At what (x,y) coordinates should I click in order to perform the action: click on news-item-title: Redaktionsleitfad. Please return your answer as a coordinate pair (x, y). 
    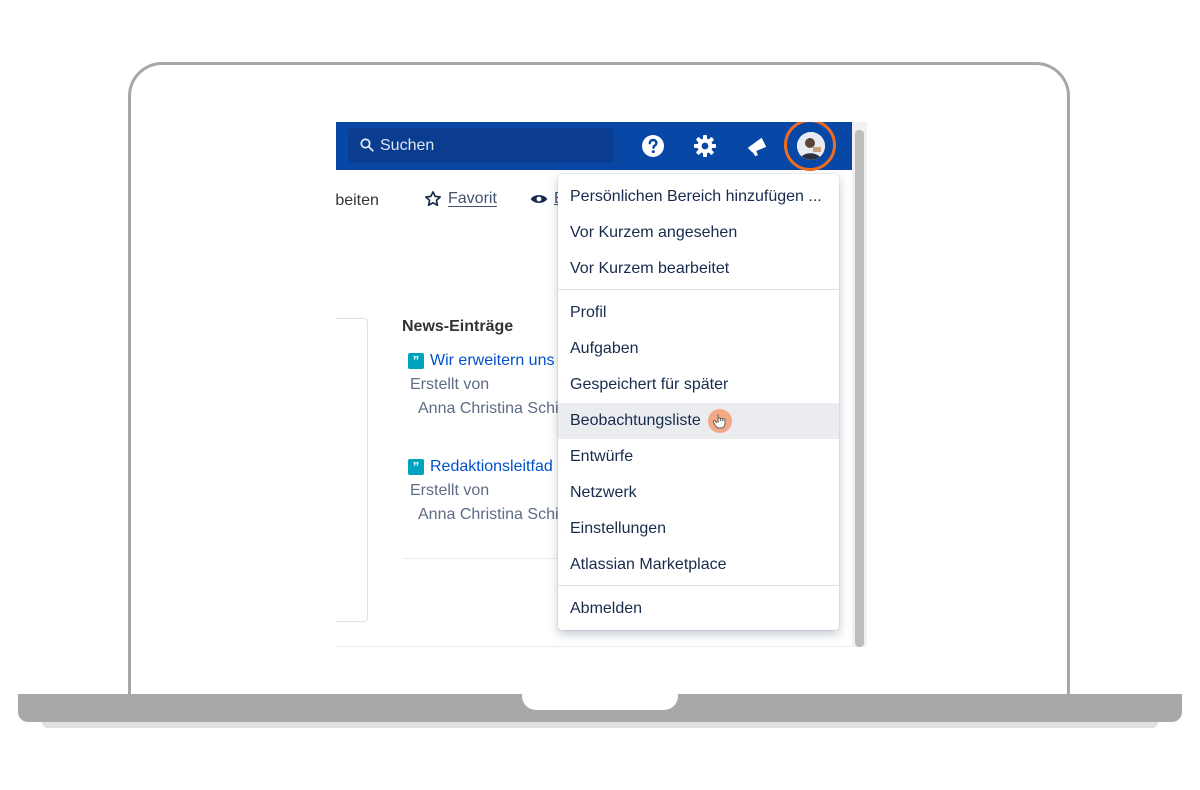
    Looking at the image, I should click on (491, 466).